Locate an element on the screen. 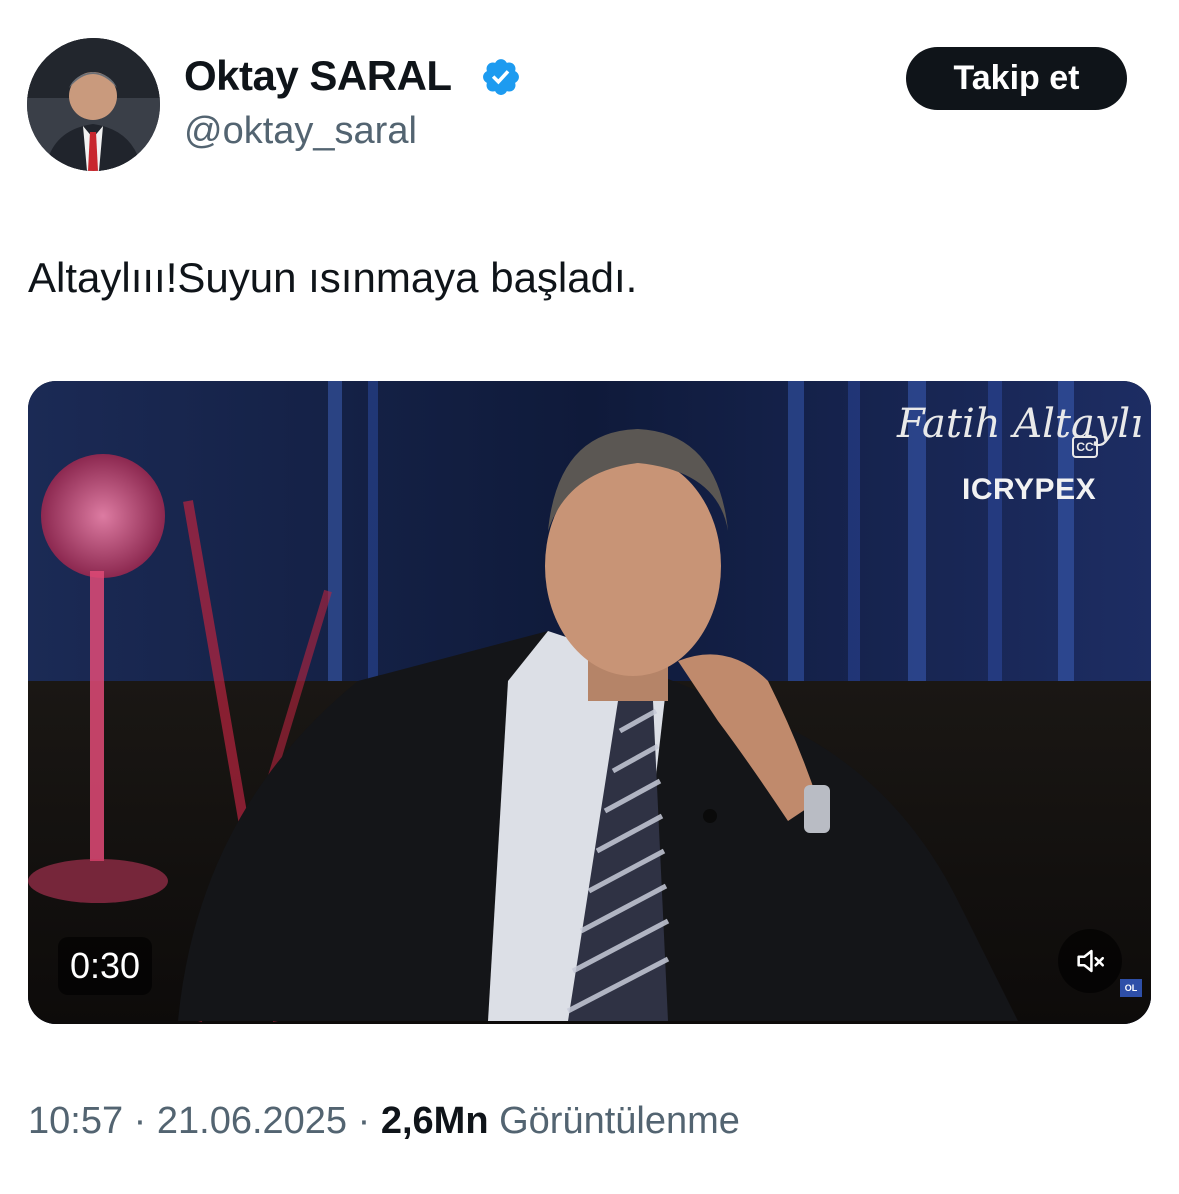  author-handle: @oktay_saral is located at coordinates (300, 131).